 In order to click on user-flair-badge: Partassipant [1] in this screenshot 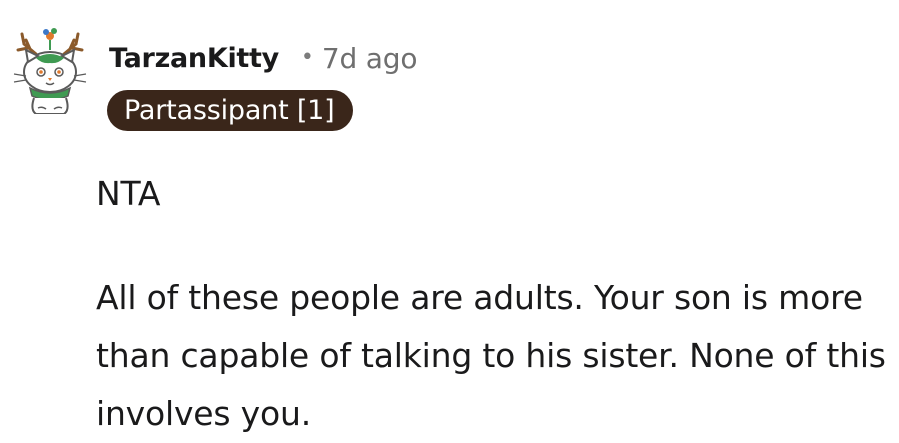, I will do `click(230, 110)`.